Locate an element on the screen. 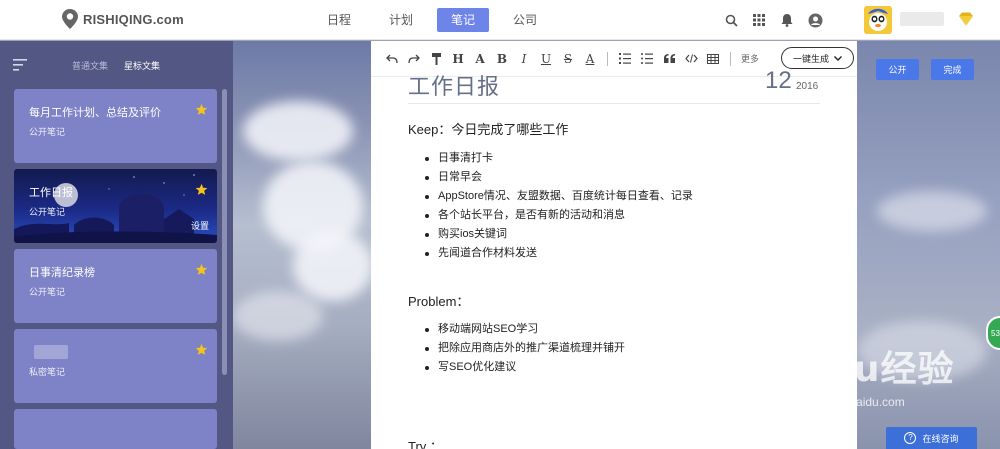 Image resolution: width=1000 pixels, height=449 pixels. font-size-icon: A is located at coordinates (480, 59).